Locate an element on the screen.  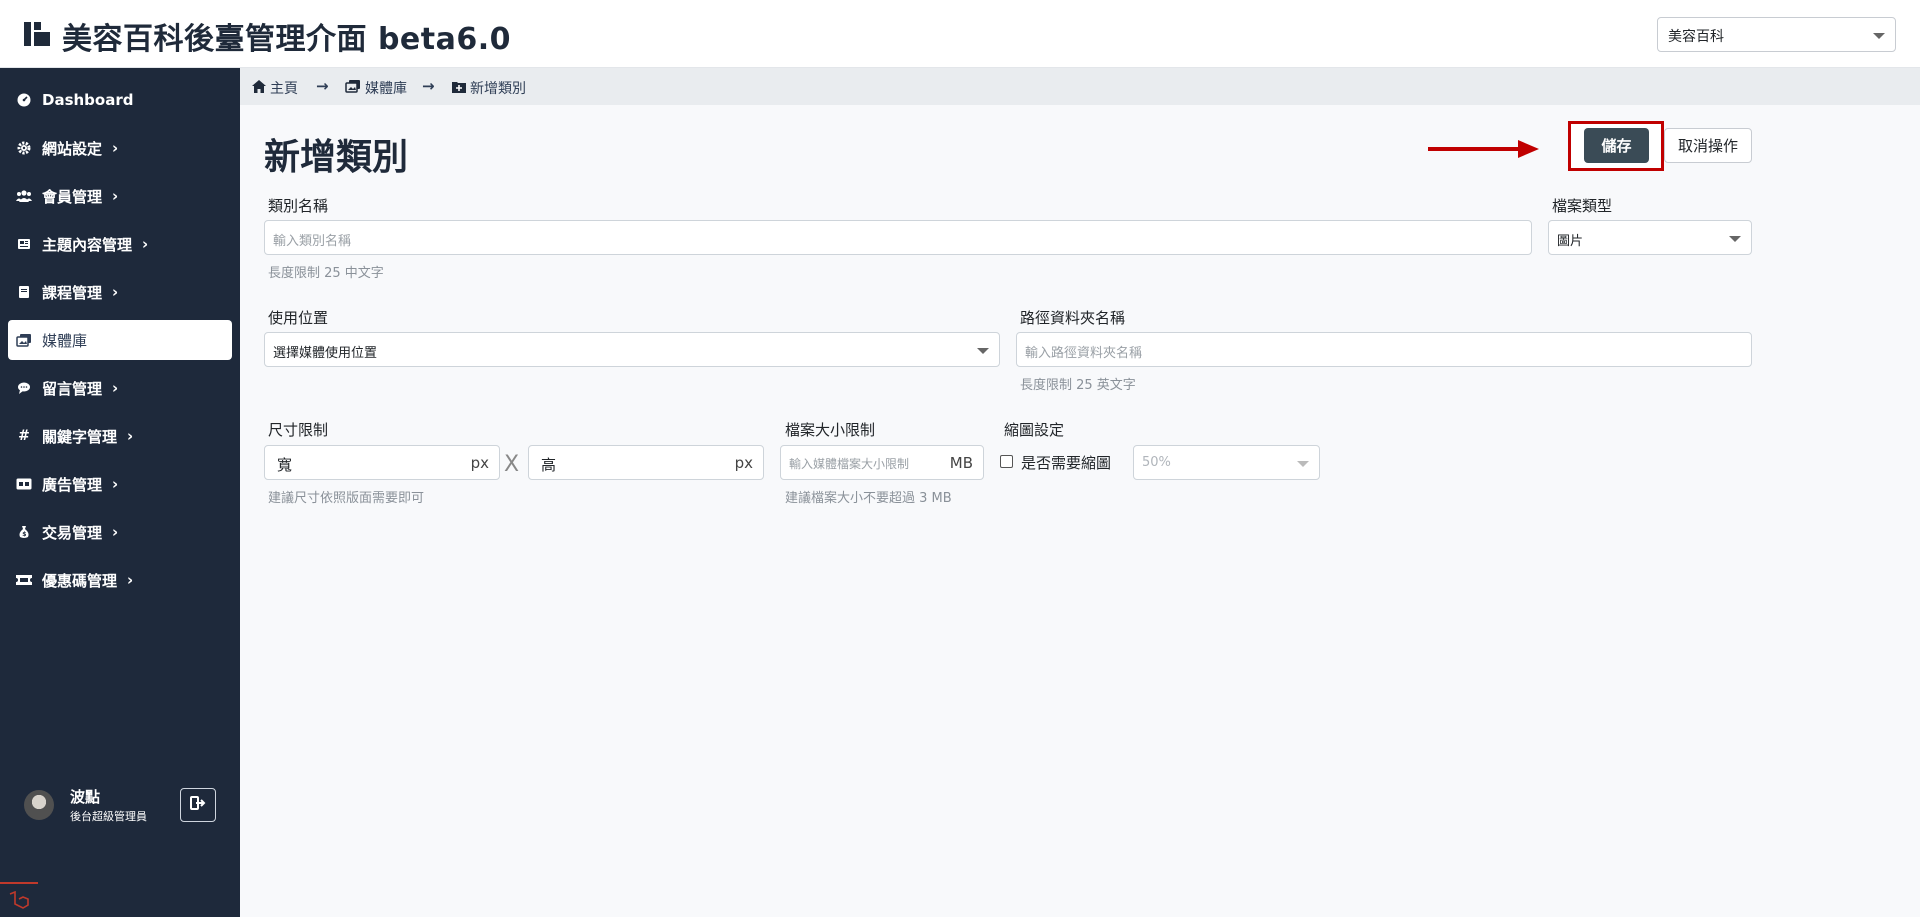
ticket-icon is located at coordinates (24, 580).